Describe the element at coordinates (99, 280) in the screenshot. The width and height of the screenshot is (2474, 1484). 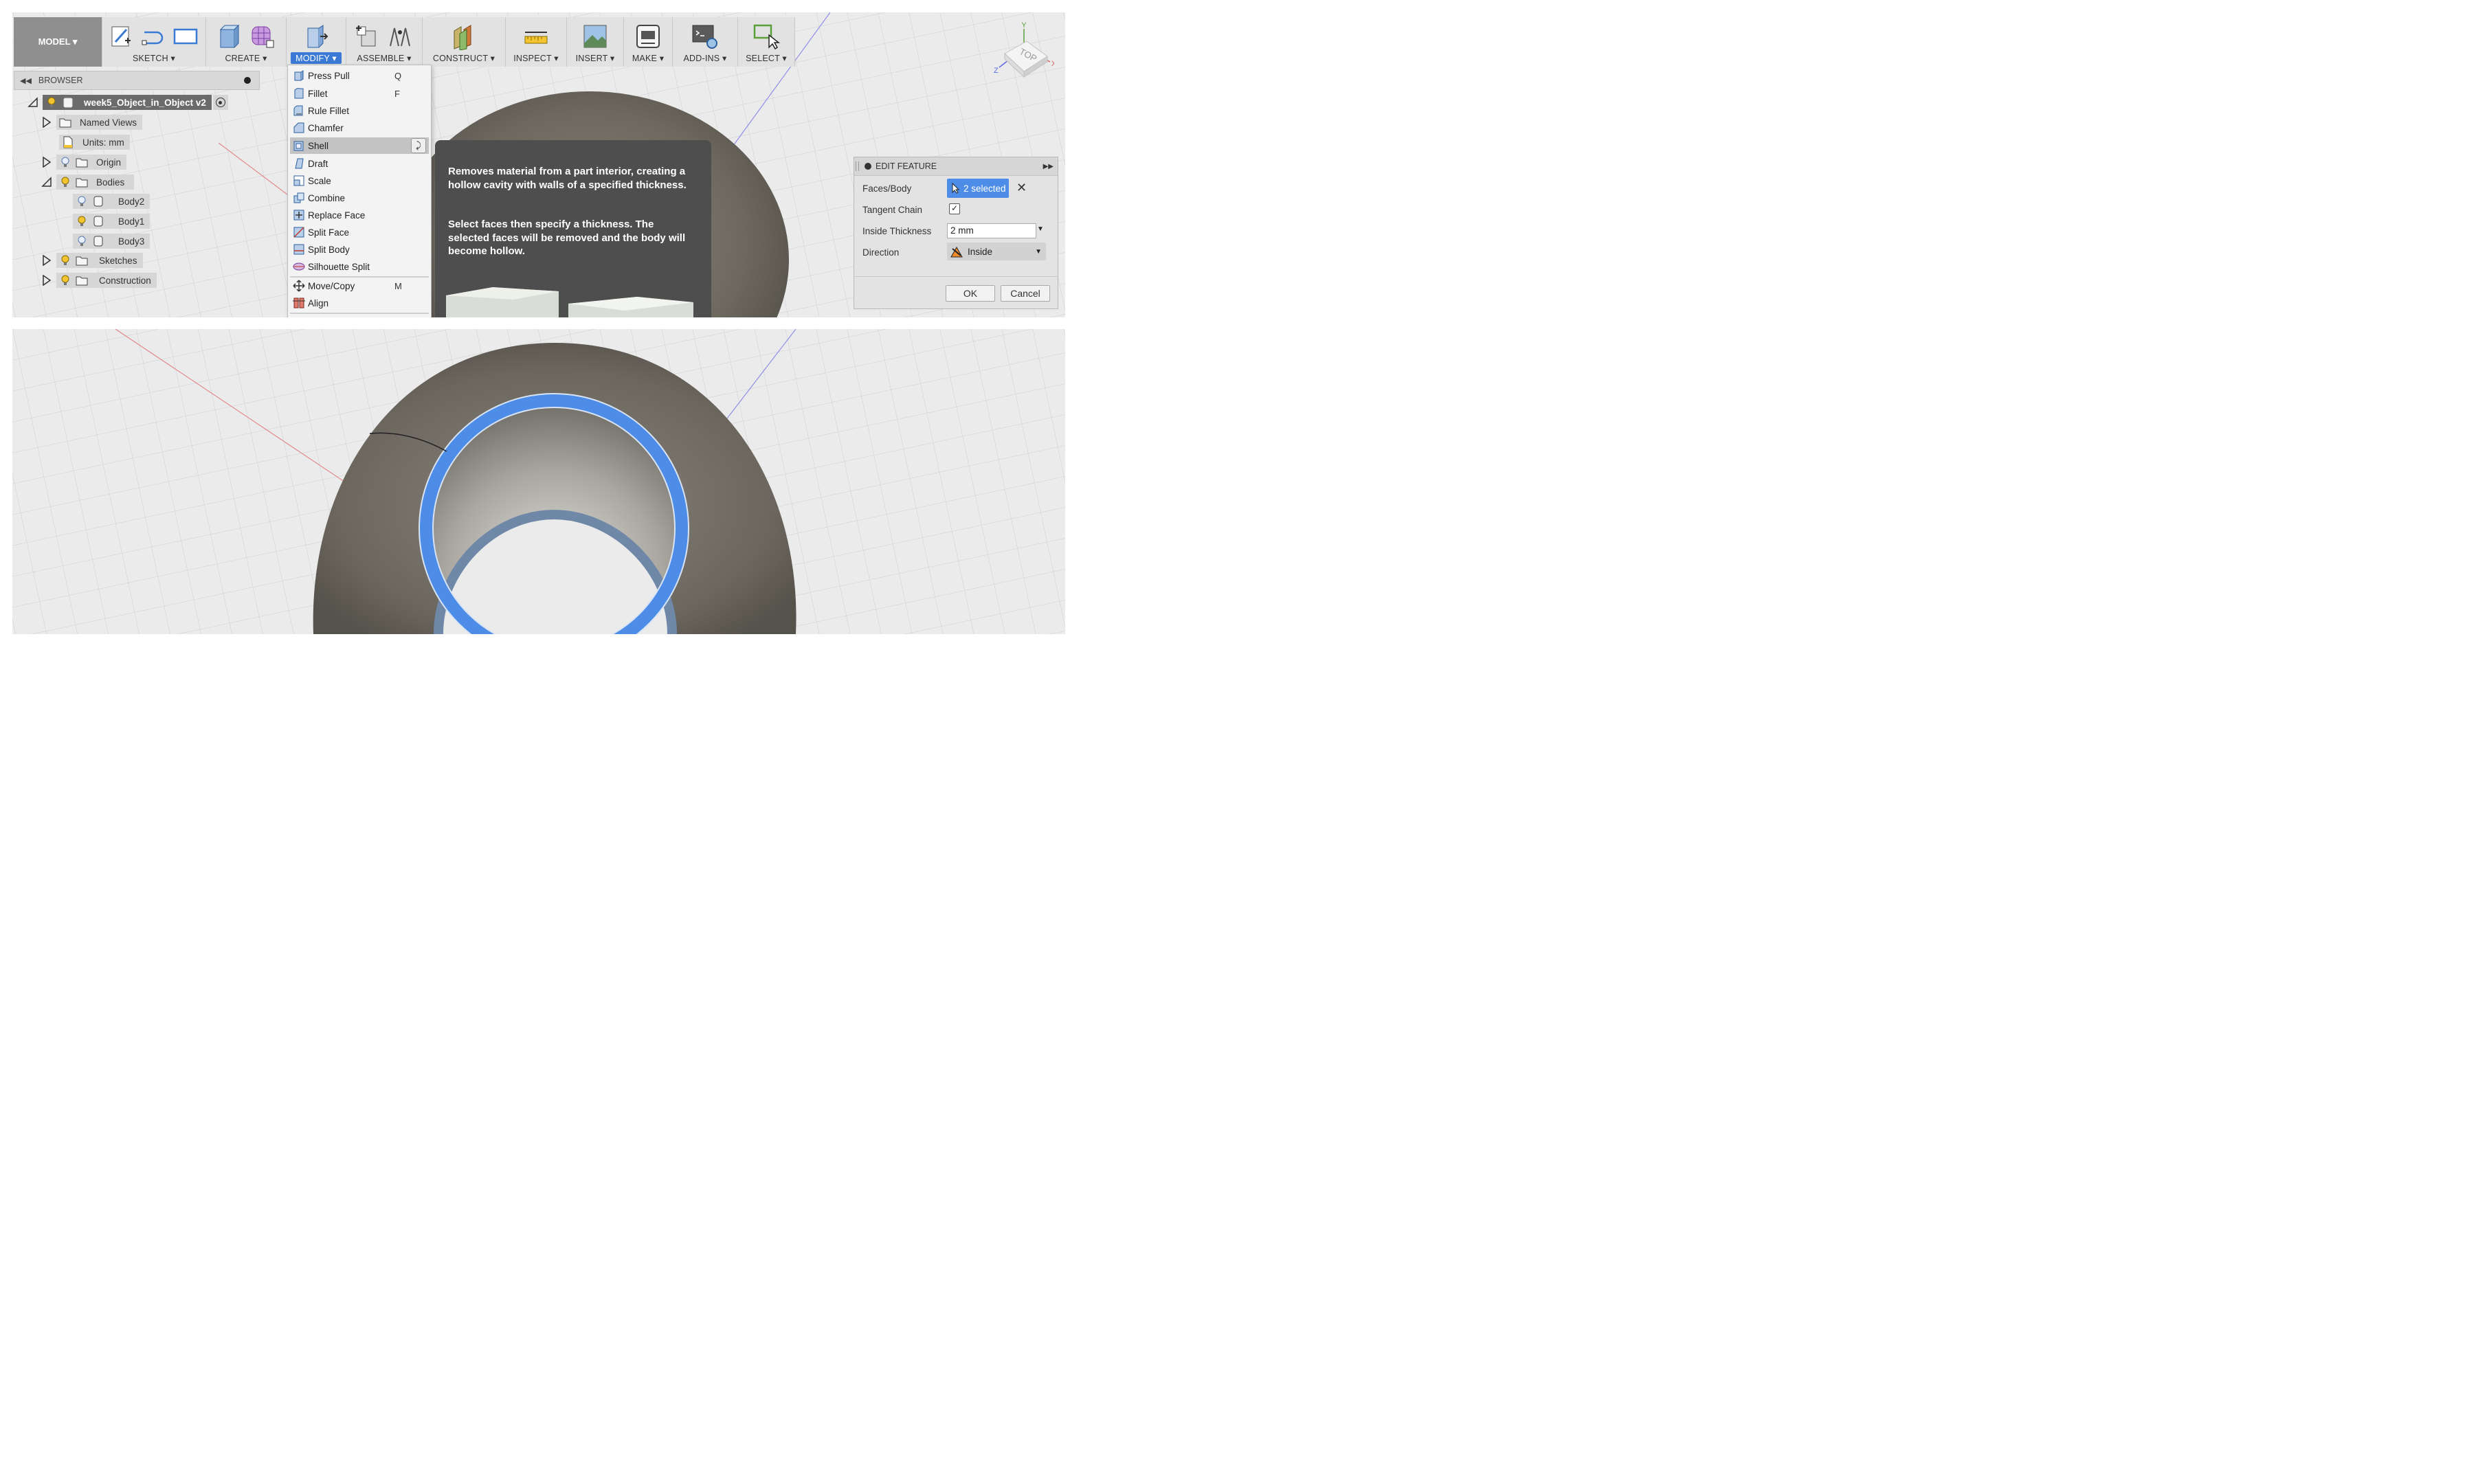
I see `tree-item-construction: Construction` at that location.